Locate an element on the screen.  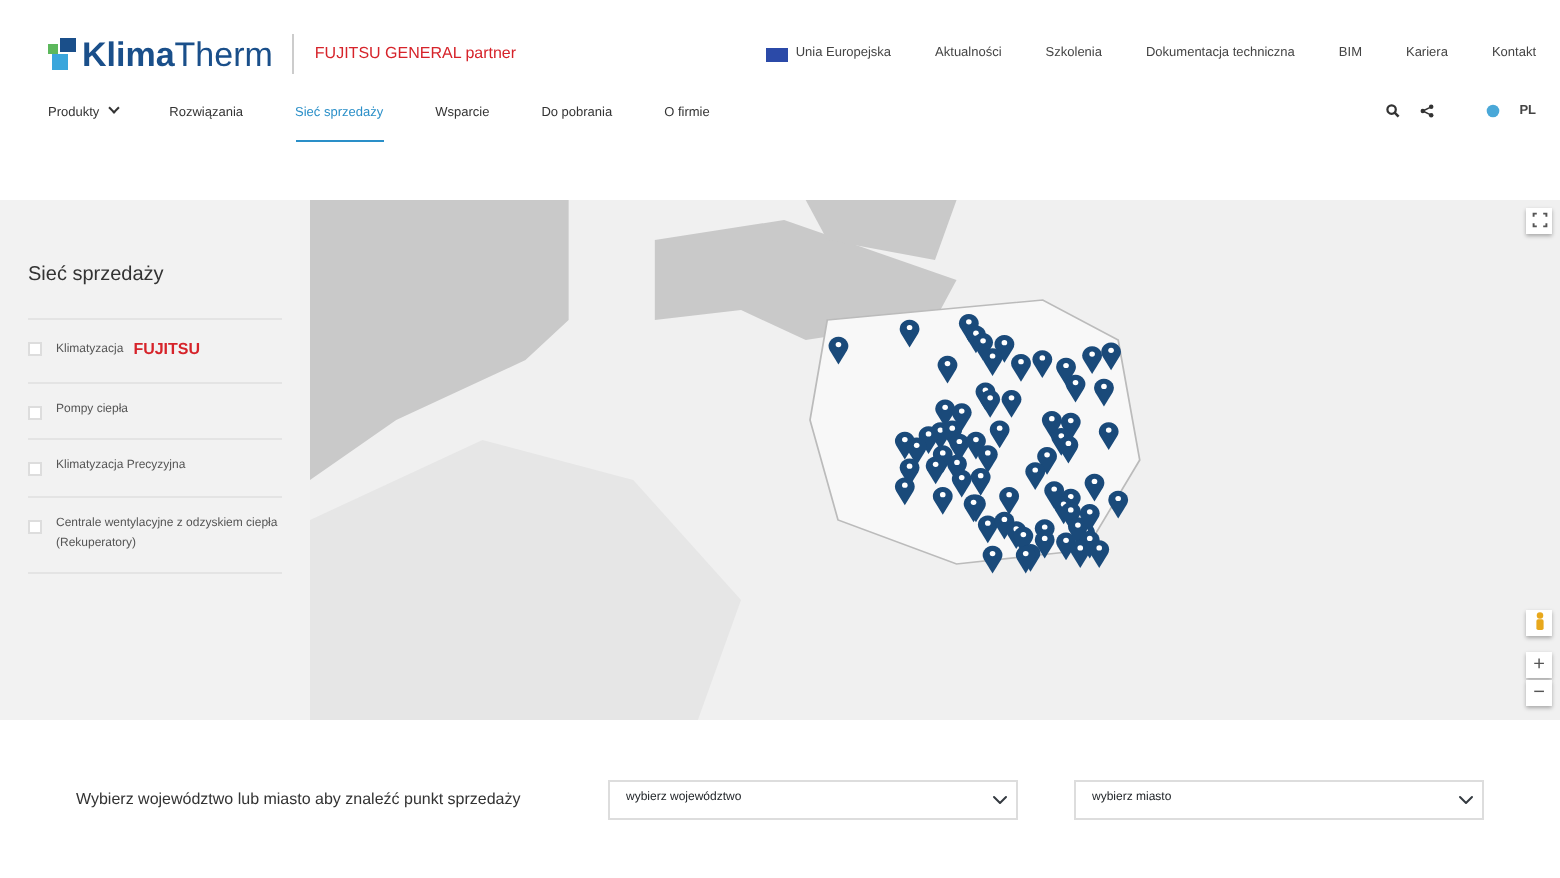
pegman-icon is located at coordinates (1539, 621).